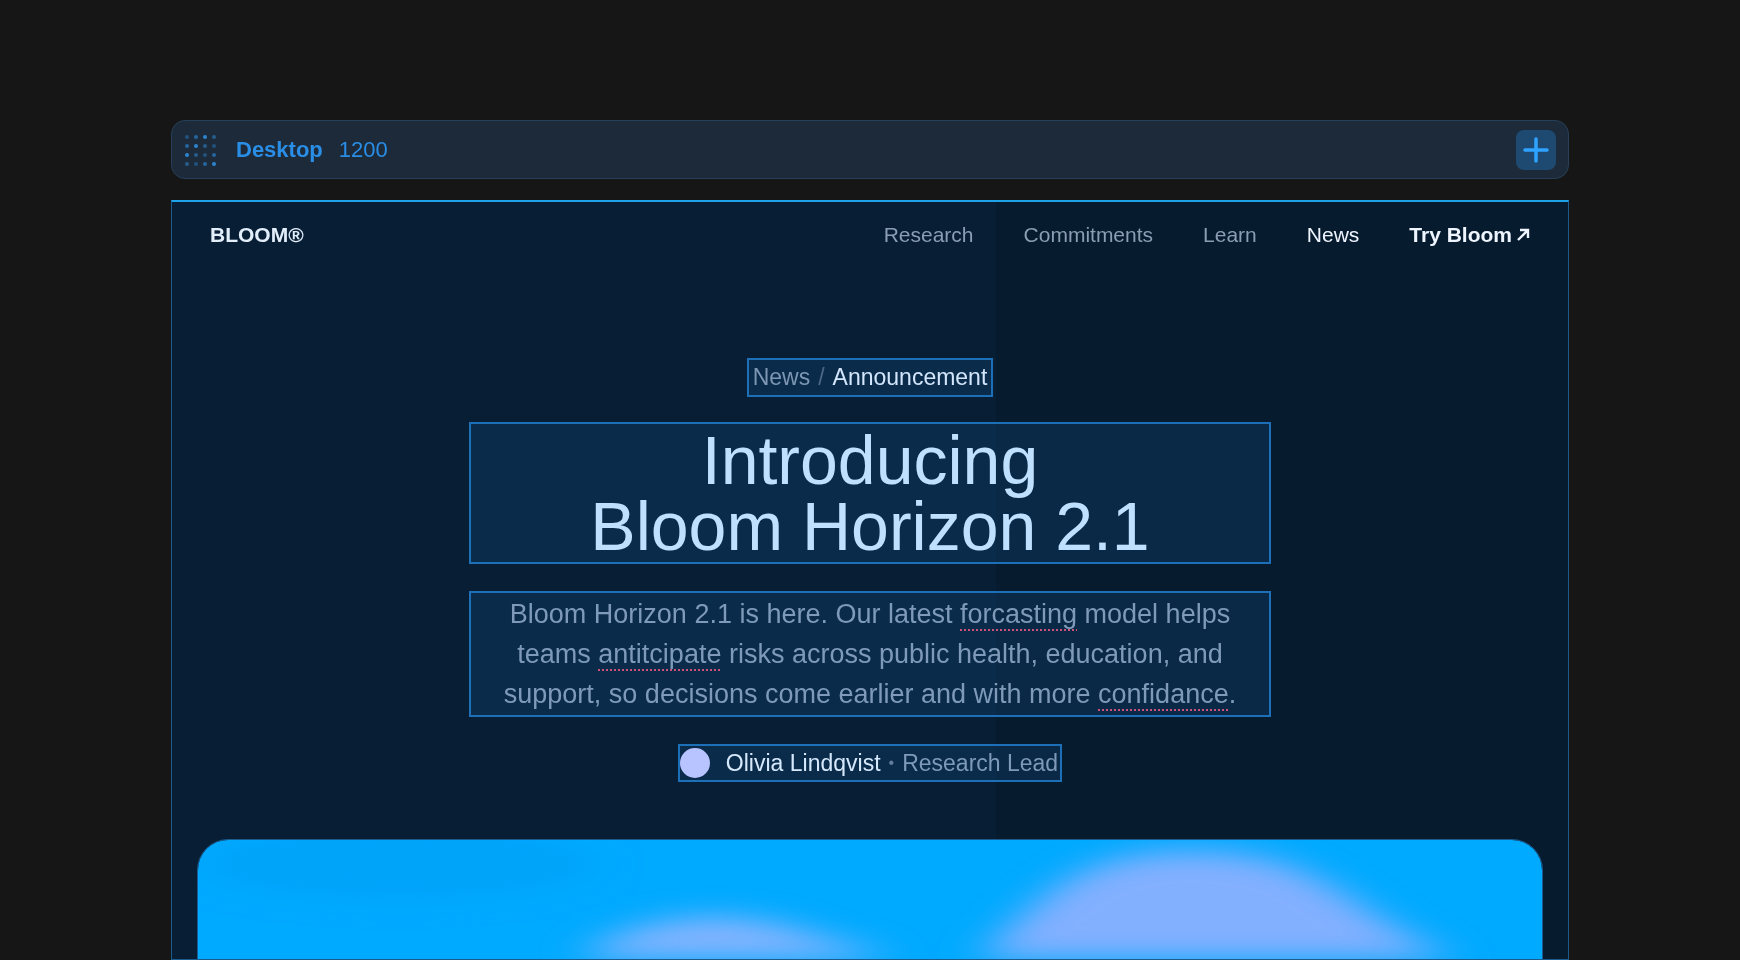  I want to click on breadcrumb-link: News, so click(781, 377).